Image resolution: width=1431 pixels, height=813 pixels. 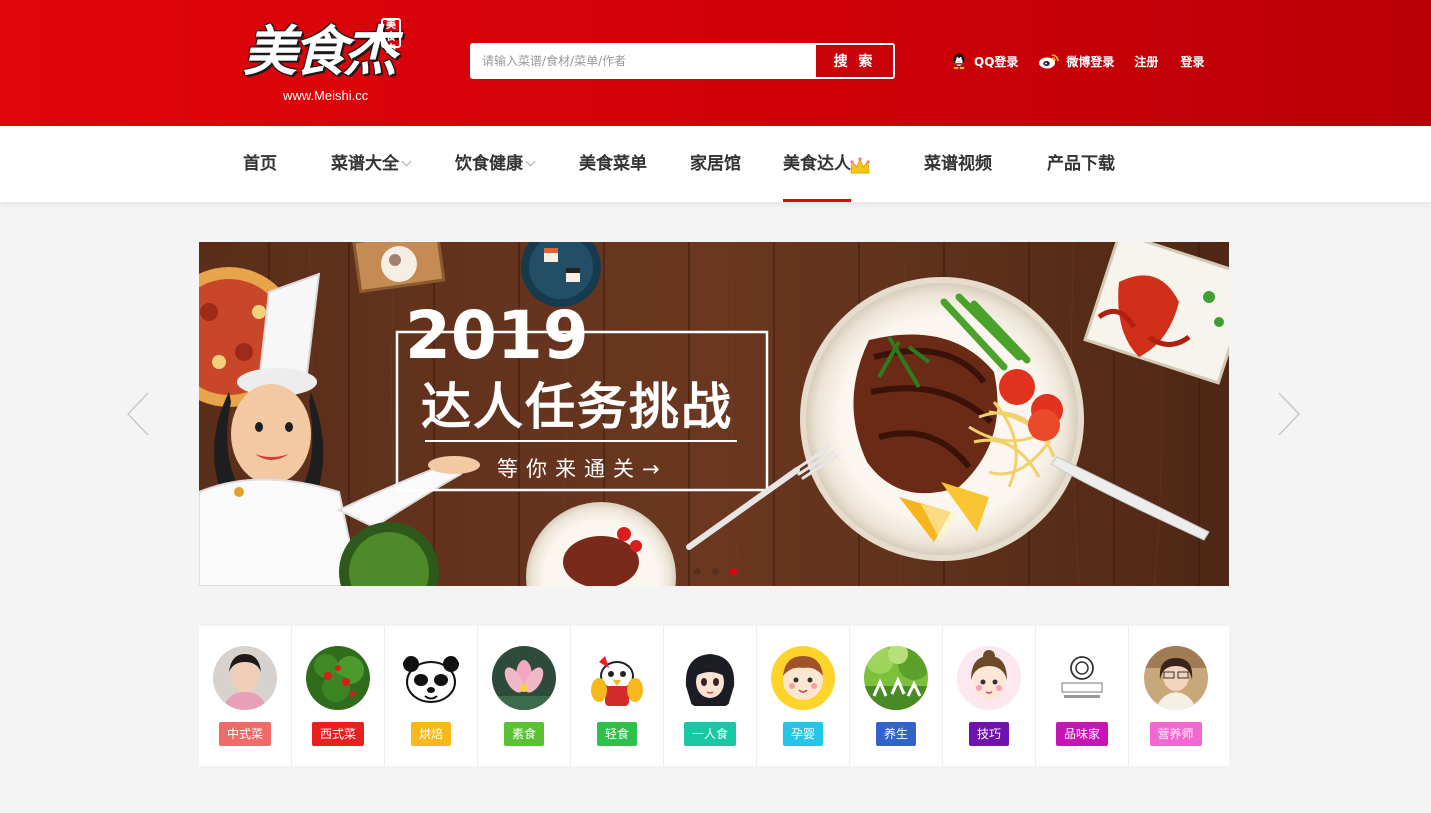 I want to click on nav-experts: 美食达人, so click(x=826, y=164).